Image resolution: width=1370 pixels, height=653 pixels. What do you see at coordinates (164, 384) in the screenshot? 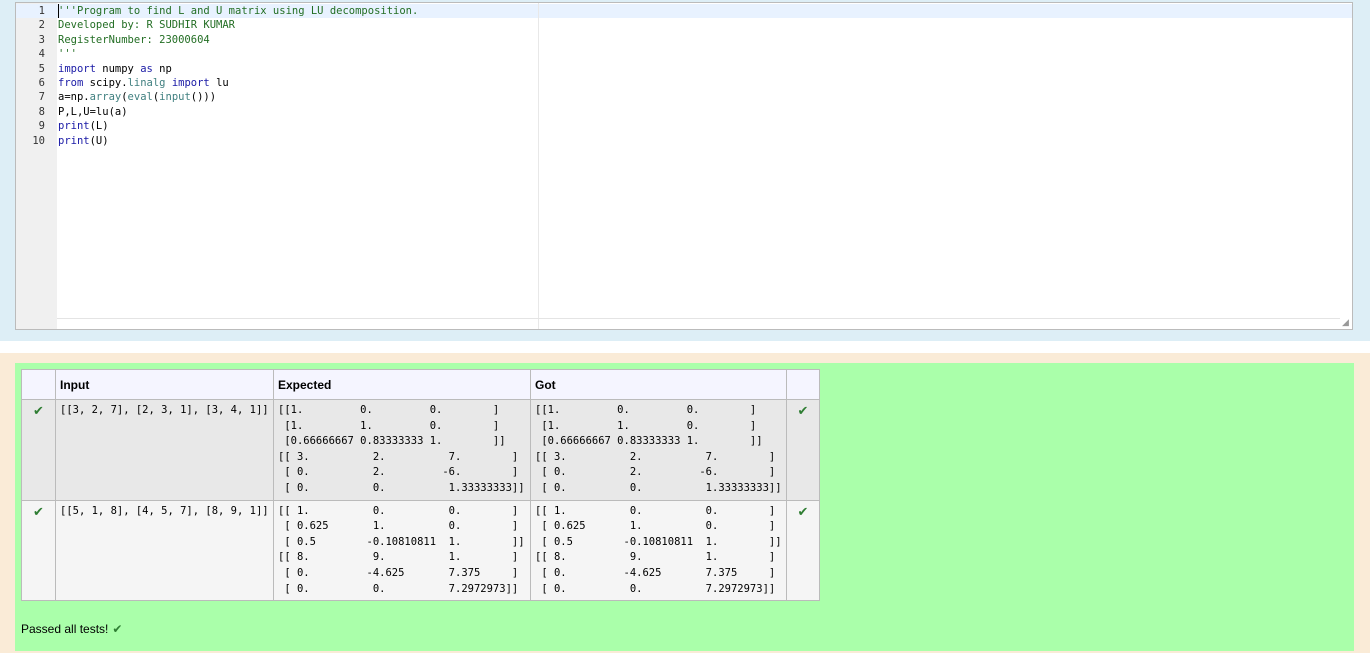
I see `header-input: Input` at bounding box center [164, 384].